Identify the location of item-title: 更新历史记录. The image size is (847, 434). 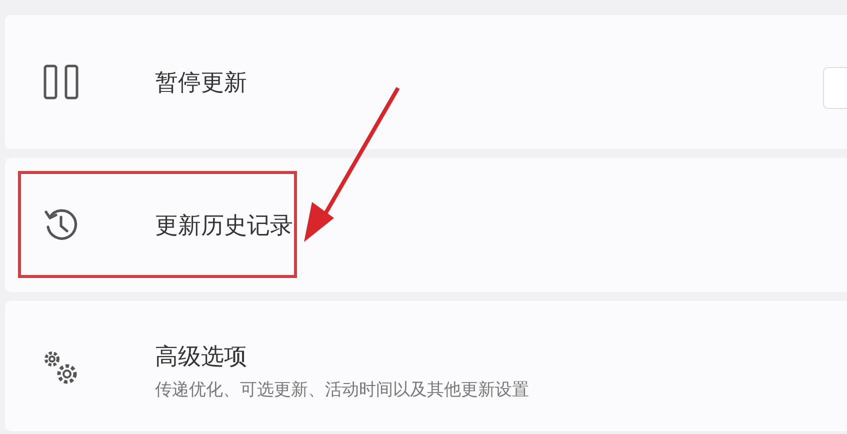
(224, 226).